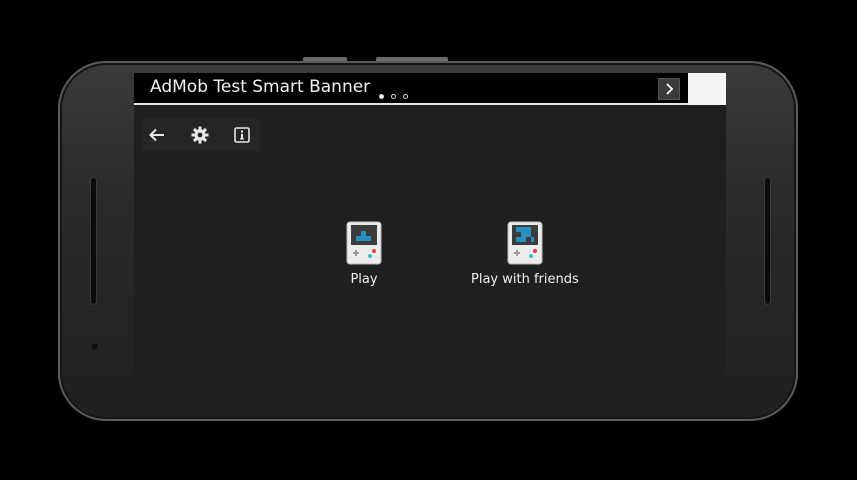  What do you see at coordinates (430, 89) in the screenshot?
I see `ad-banner: AdMob Test Smart Banner` at bounding box center [430, 89].